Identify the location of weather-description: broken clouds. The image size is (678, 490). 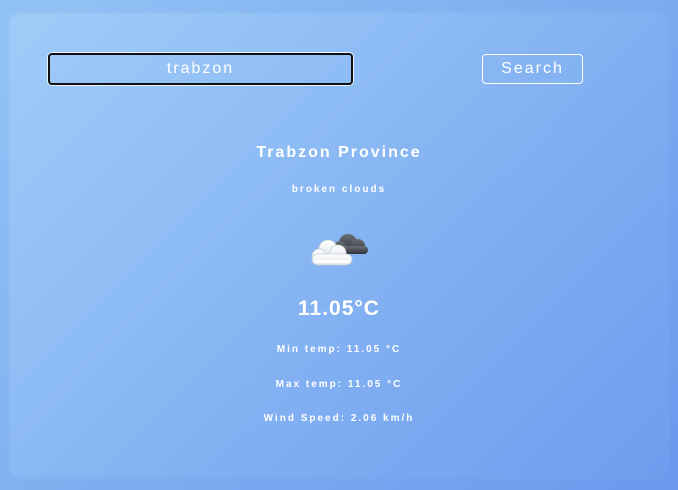
(339, 189).